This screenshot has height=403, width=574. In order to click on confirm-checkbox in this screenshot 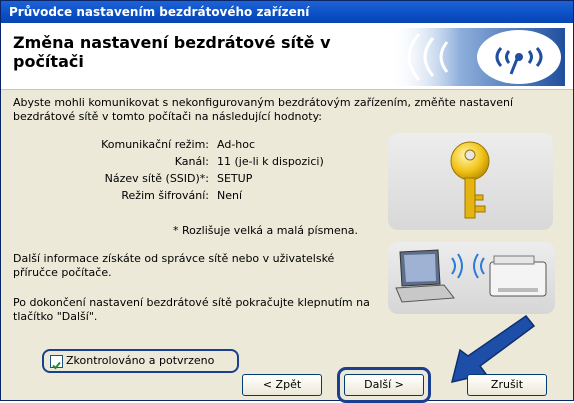, I will do `click(56, 362)`.